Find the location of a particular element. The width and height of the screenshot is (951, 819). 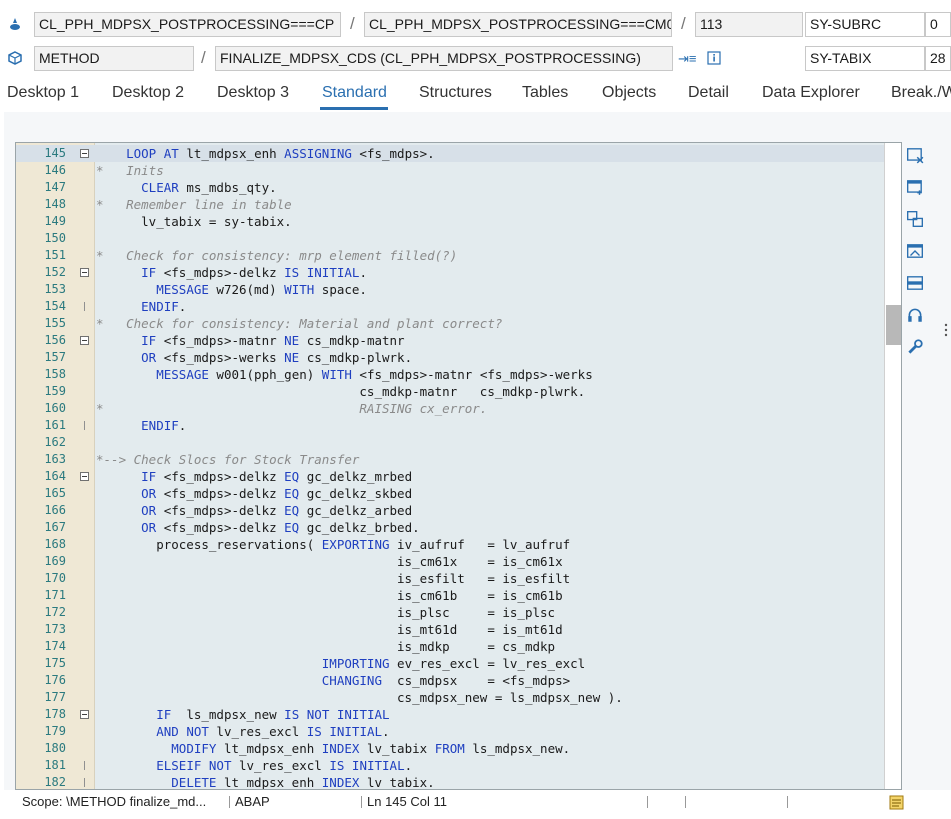

code-line: 149 lv_tabix = sy-tabix. is located at coordinates (458, 221).